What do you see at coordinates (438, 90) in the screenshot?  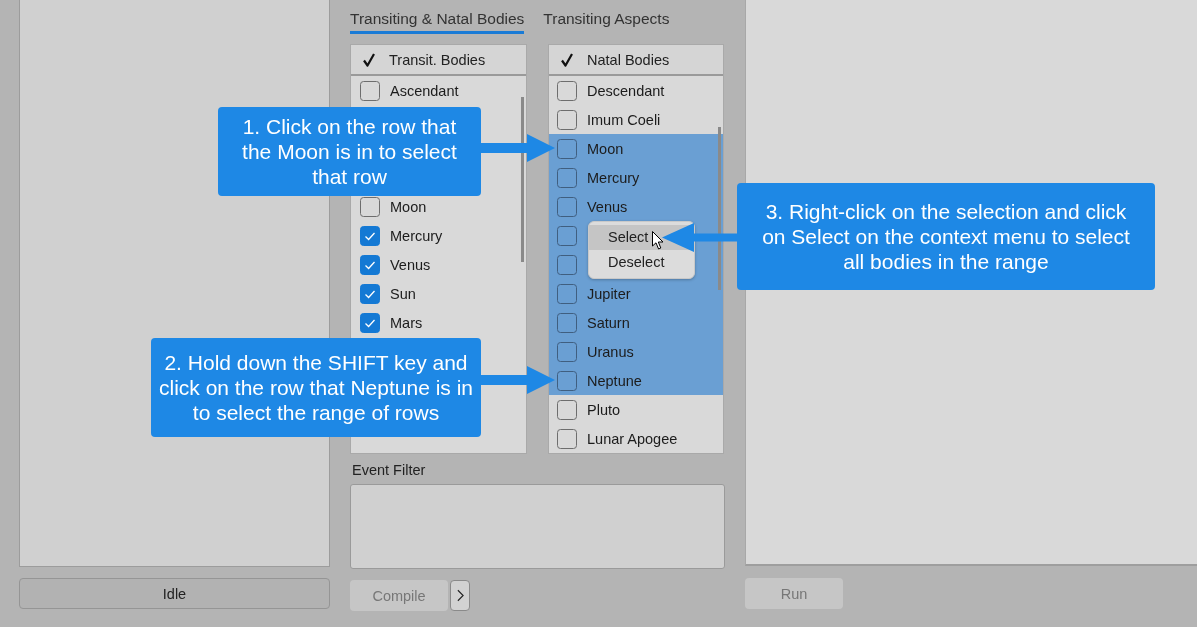 I see `list-row: Ascendant` at bounding box center [438, 90].